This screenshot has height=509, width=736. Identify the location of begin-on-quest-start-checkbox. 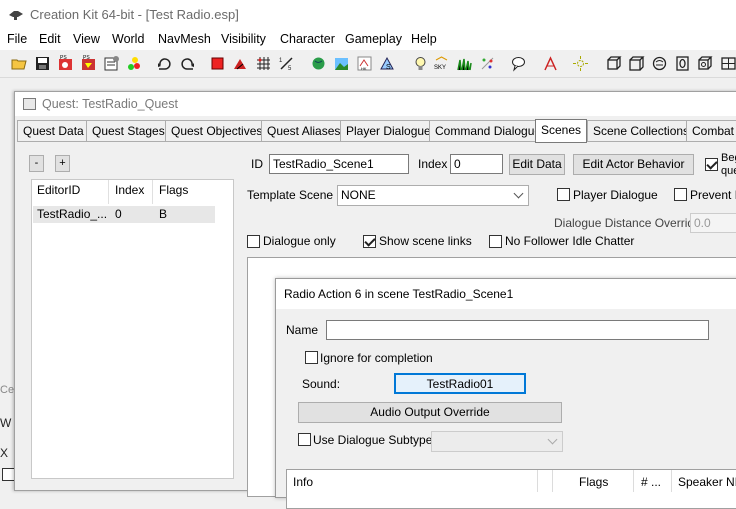
(711, 164).